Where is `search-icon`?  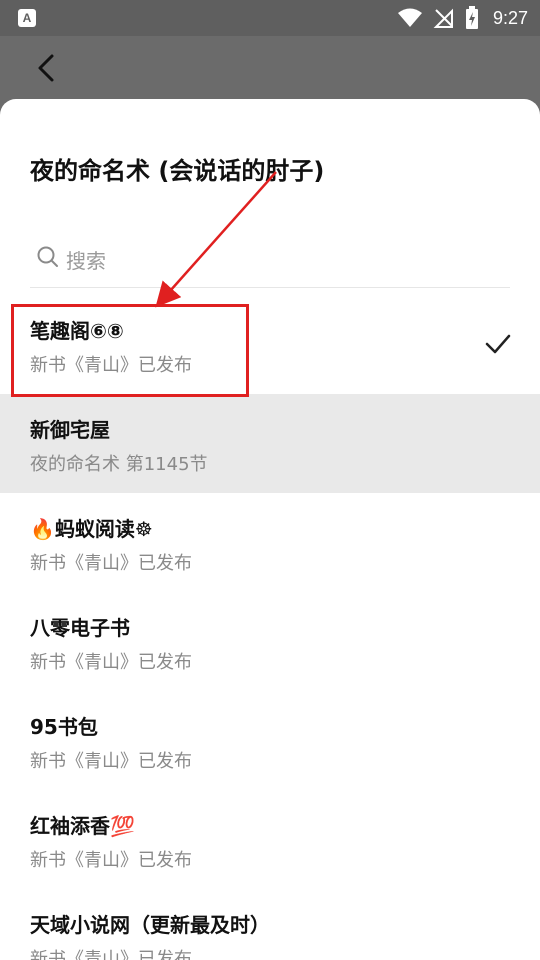
search-icon is located at coordinates (47, 256).